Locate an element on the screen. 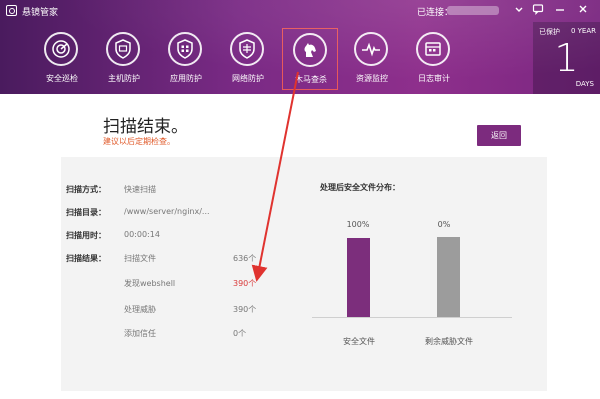 The image size is (600, 399). nav-item-app-protection: 应用防护 is located at coordinates (186, 59).